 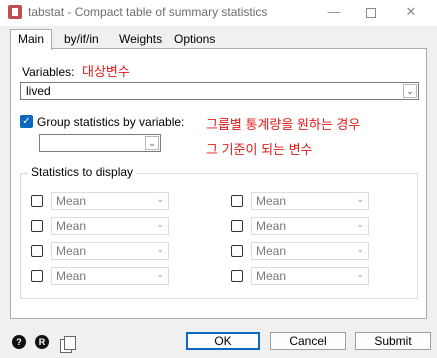 I want to click on statistic-select-1: Mean ⌄, so click(x=110, y=201).